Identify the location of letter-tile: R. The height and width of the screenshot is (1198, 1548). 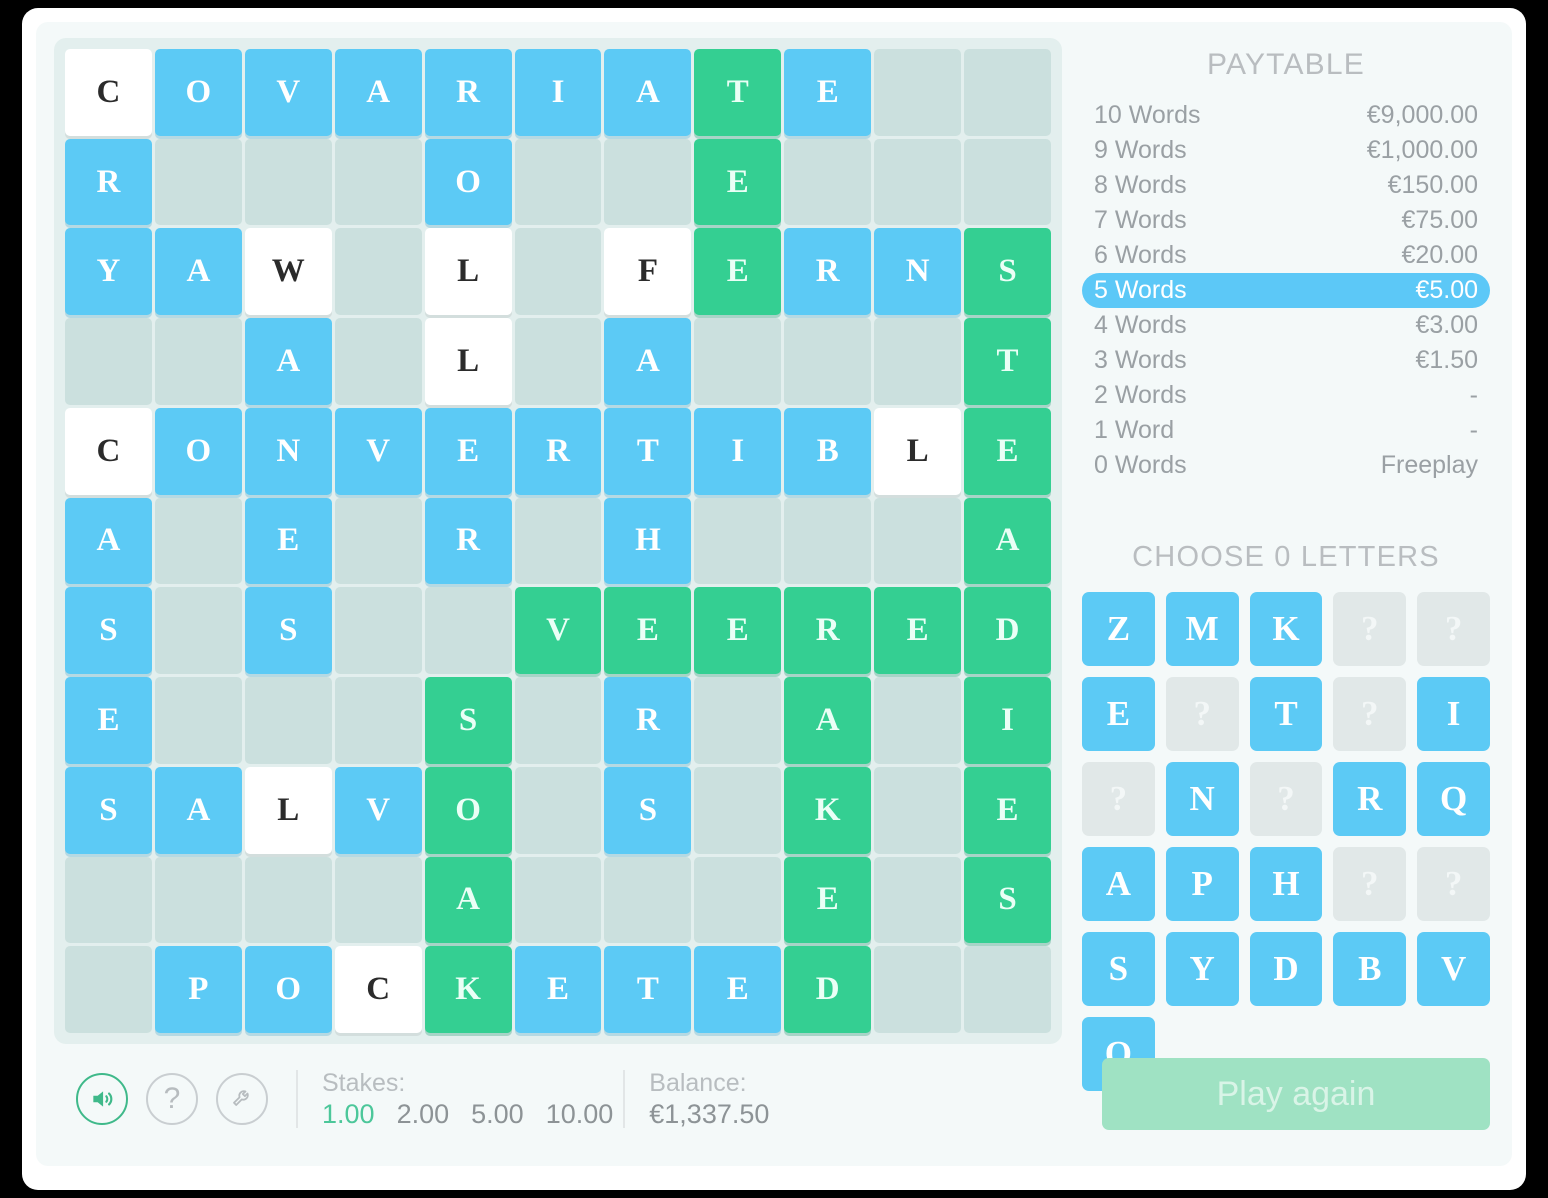
(1370, 799).